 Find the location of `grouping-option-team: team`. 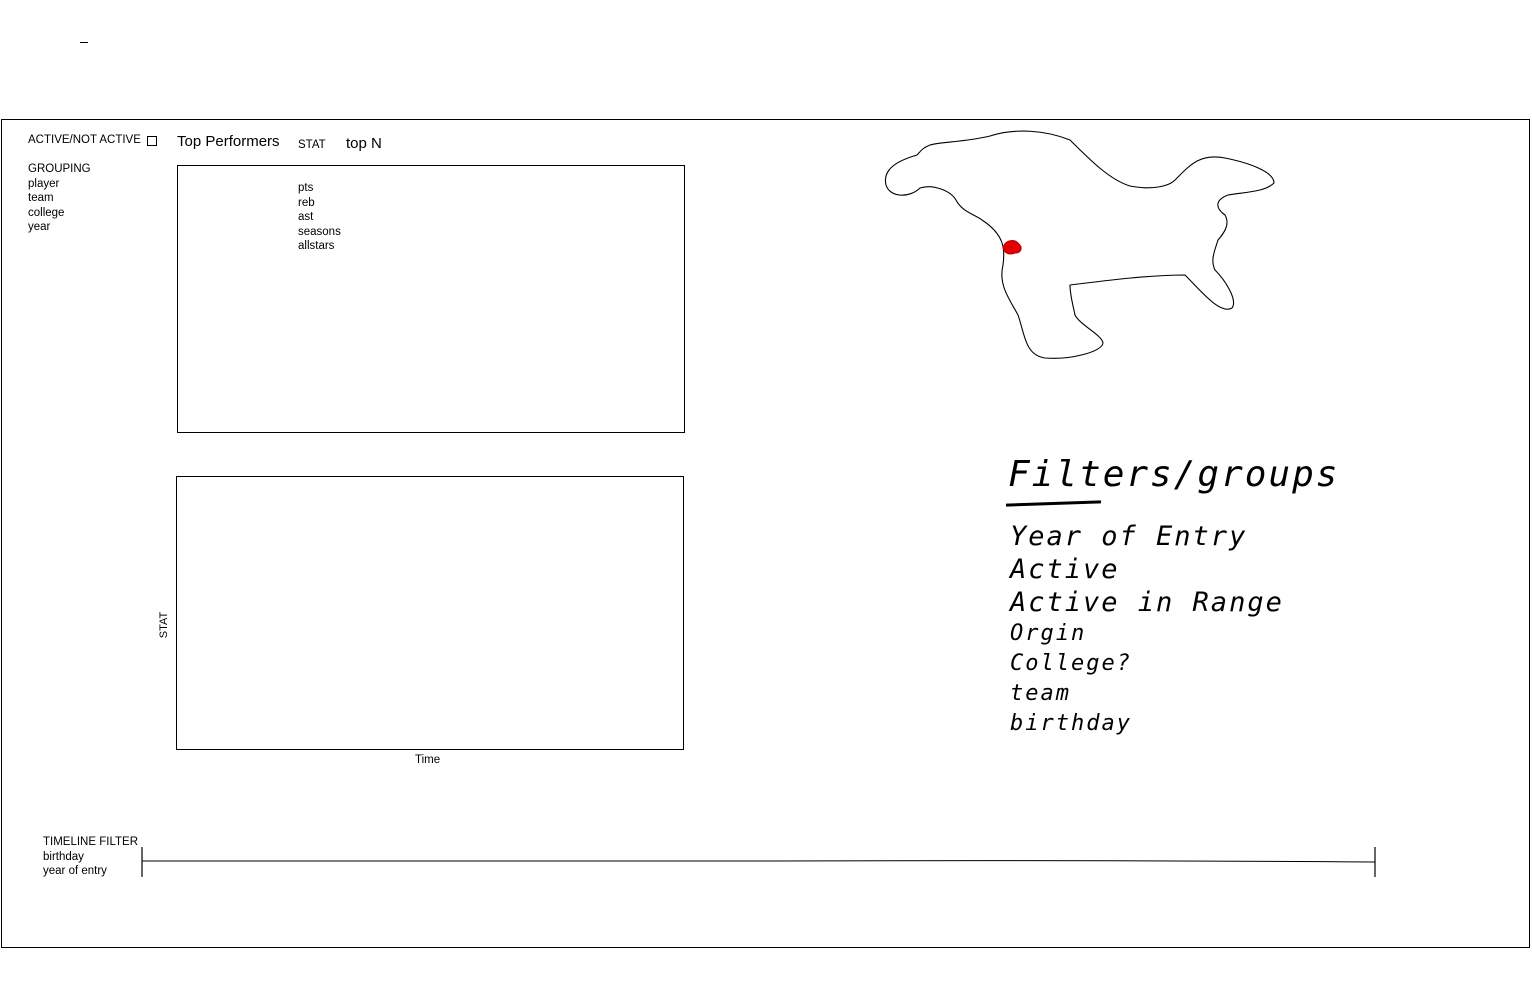

grouping-option-team: team is located at coordinates (59, 198).